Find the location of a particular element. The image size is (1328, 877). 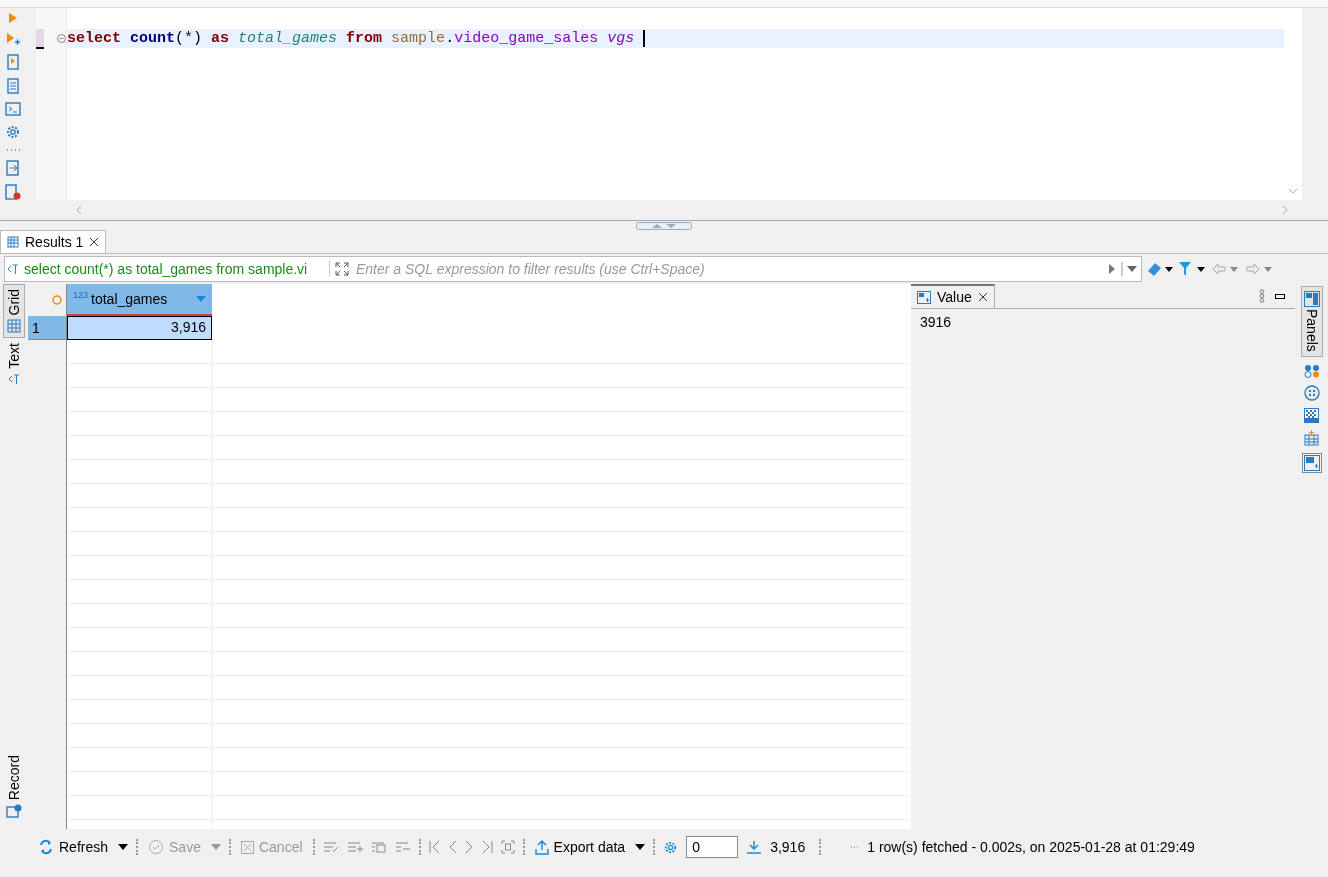

panels-icon is located at coordinates (1311, 299).